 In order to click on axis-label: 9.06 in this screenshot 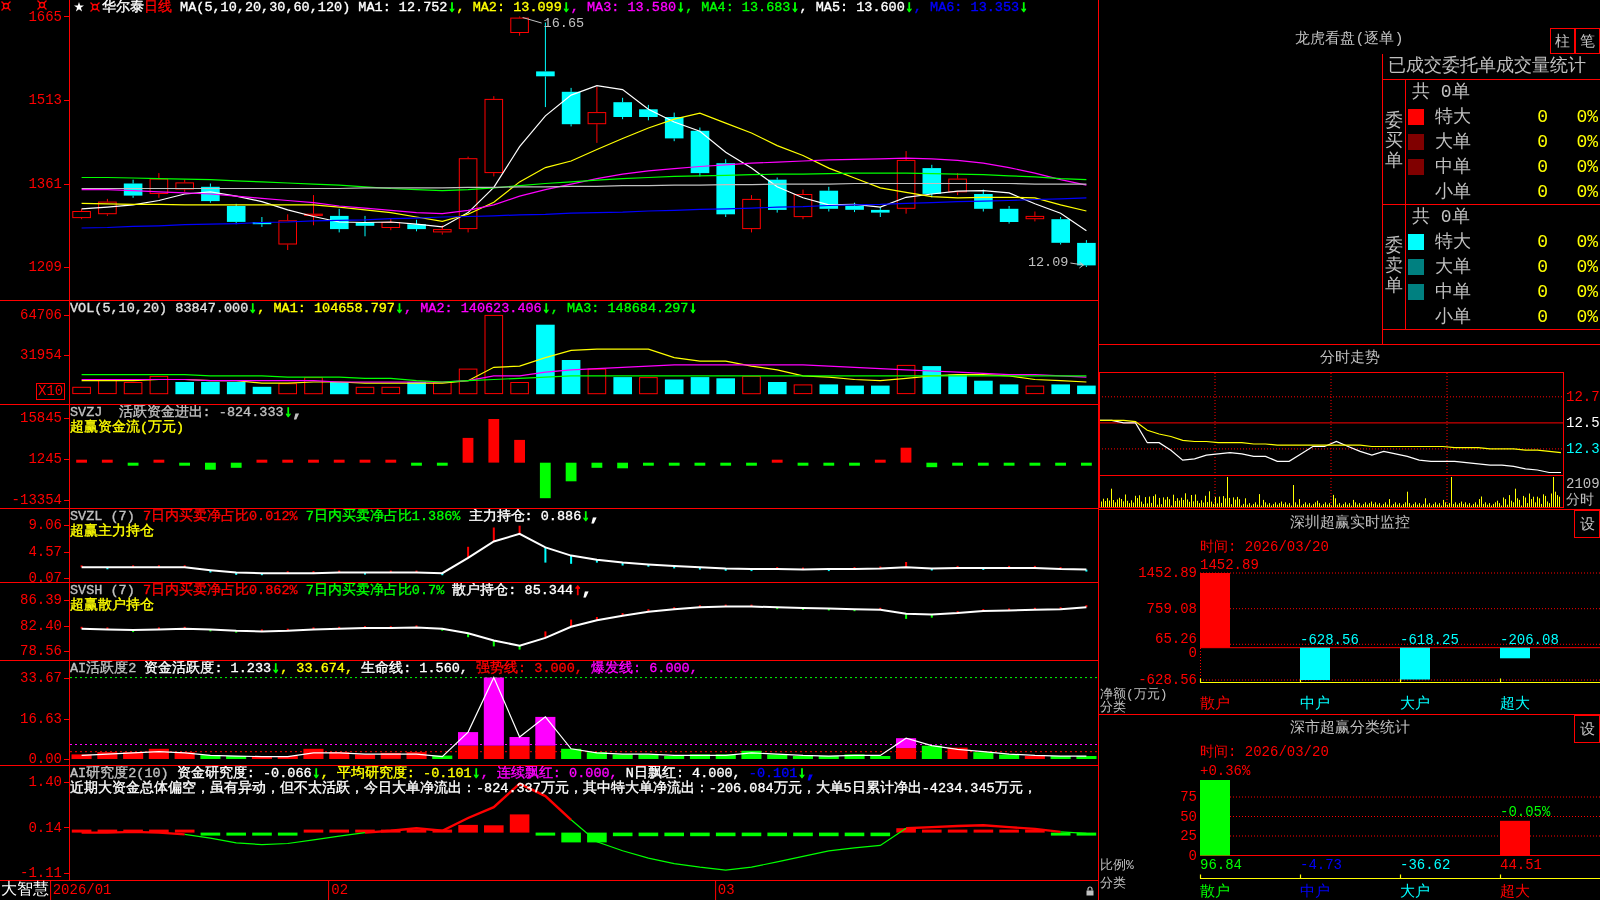, I will do `click(45, 525)`.